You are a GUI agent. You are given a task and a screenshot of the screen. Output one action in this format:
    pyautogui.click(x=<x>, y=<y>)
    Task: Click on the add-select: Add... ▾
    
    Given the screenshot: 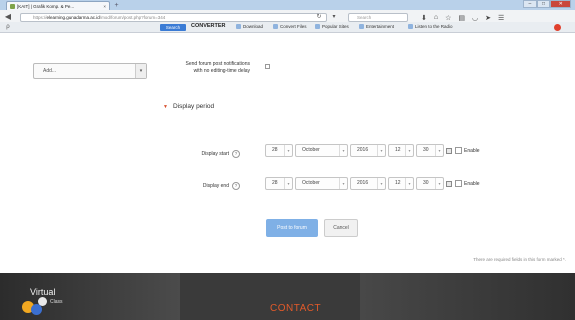 What is the action you would take?
    pyautogui.click(x=90, y=71)
    